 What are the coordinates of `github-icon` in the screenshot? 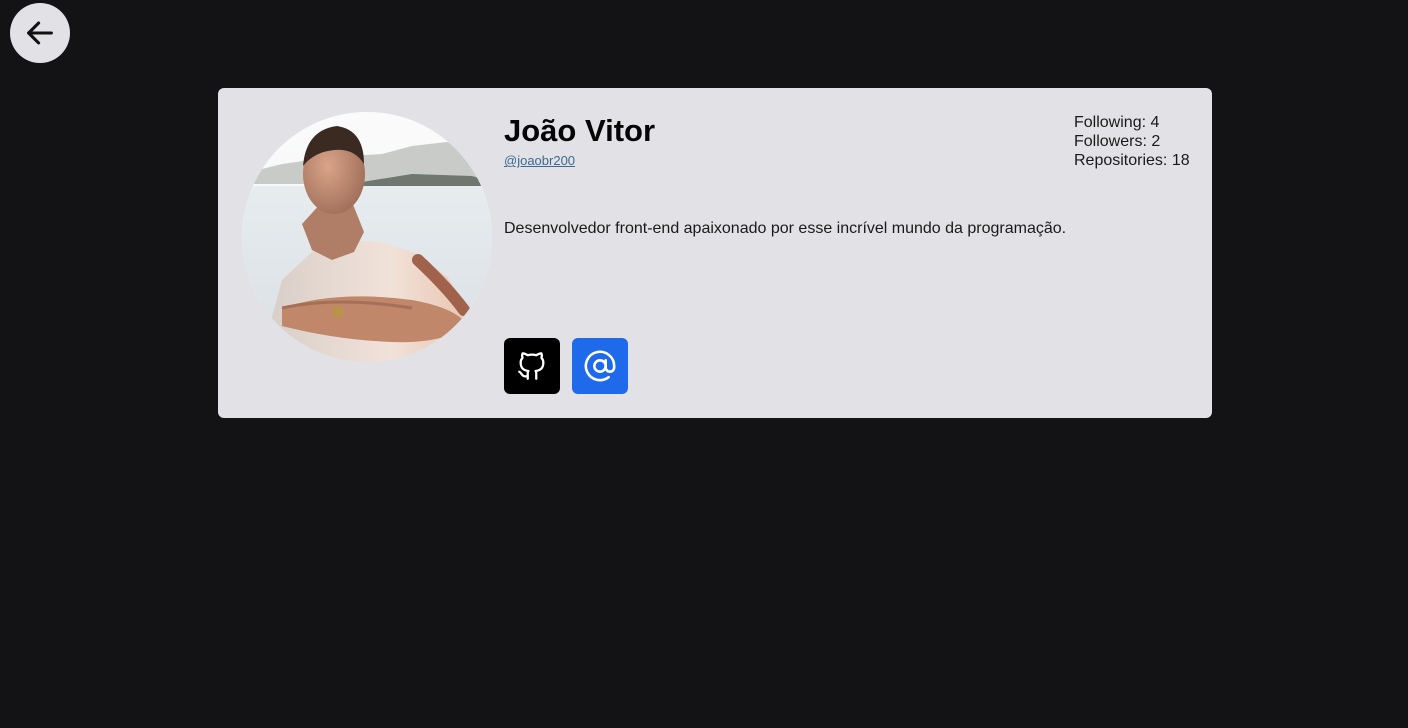 It's located at (532, 366).